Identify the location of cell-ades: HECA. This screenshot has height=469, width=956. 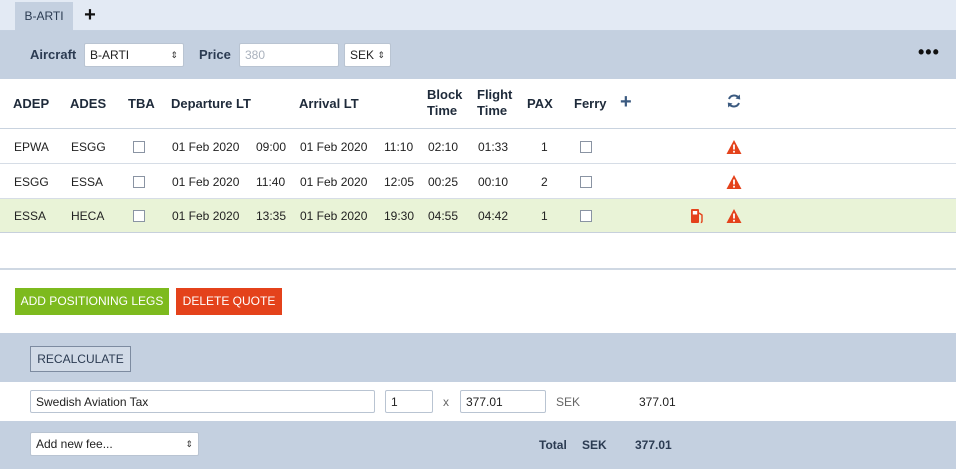
(88, 216).